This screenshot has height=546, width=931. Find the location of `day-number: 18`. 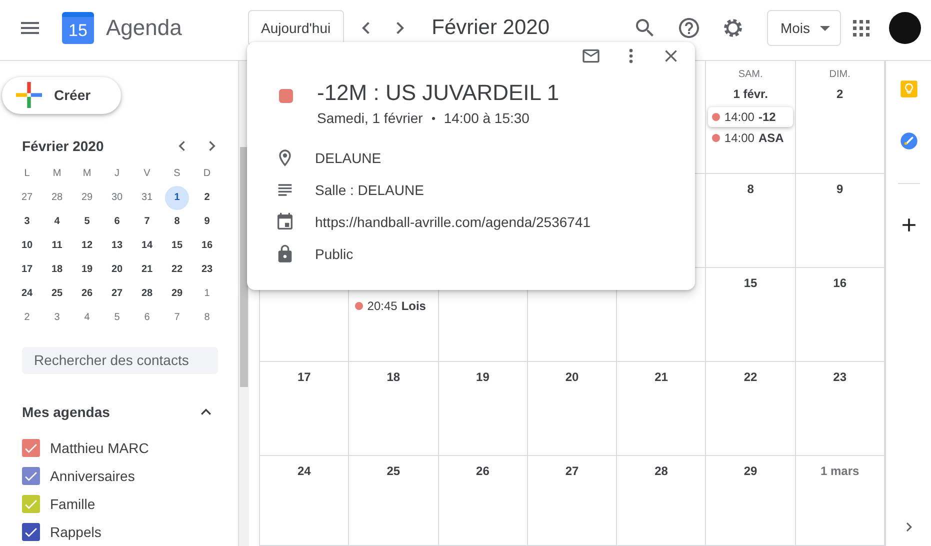

day-number: 18 is located at coordinates (393, 380).